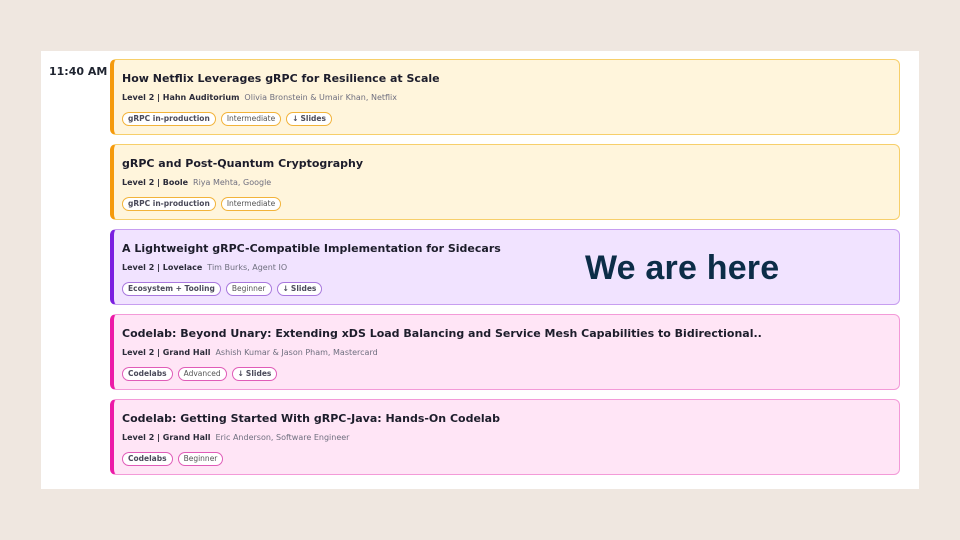 This screenshot has height=540, width=960. I want to click on session-meta: Level 2 | Lovelace Tim Burks, Agent IO, so click(204, 267).